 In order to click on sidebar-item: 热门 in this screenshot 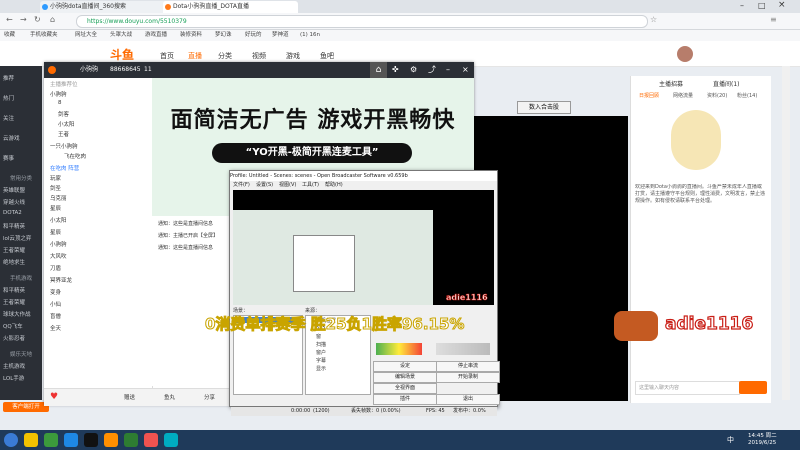, I will do `click(8, 98)`.